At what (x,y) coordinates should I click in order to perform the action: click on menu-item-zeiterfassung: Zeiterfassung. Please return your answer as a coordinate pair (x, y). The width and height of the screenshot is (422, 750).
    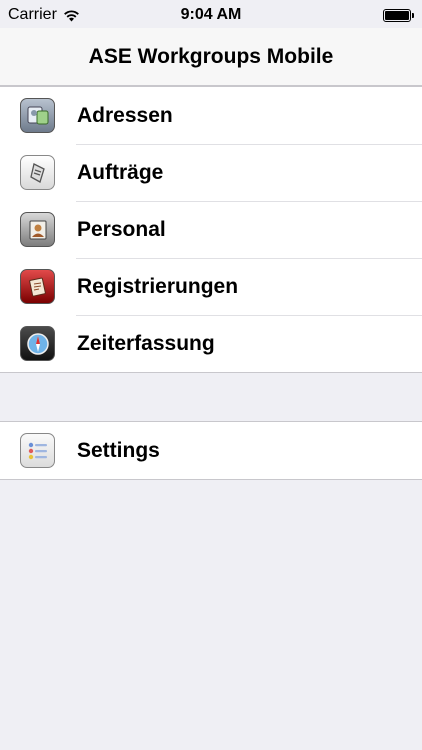
    Looking at the image, I should click on (211, 343).